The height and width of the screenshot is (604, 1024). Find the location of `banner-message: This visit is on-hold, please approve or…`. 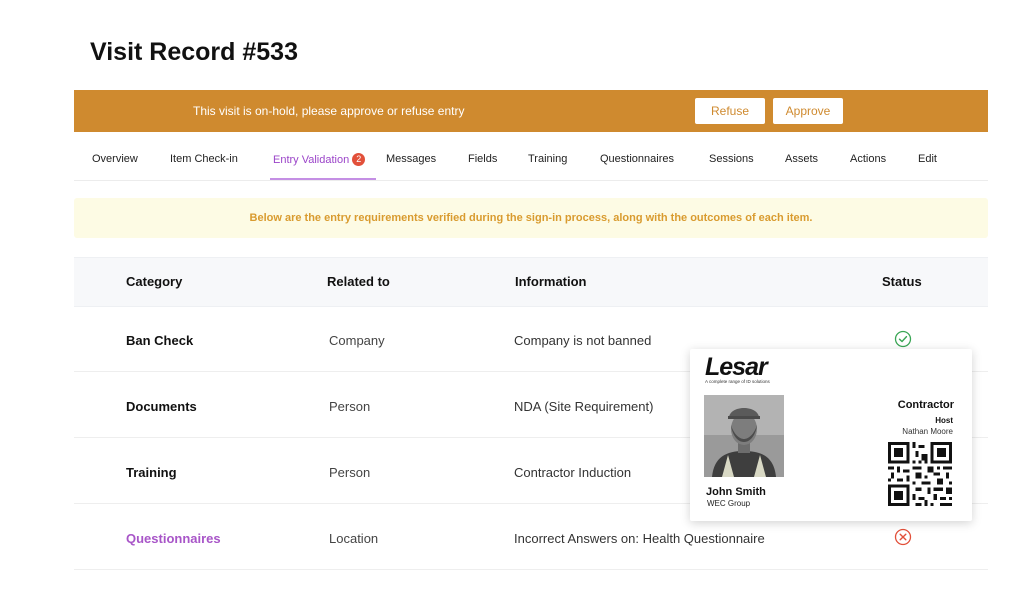

banner-message: This visit is on-hold, please approve or… is located at coordinates (329, 111).